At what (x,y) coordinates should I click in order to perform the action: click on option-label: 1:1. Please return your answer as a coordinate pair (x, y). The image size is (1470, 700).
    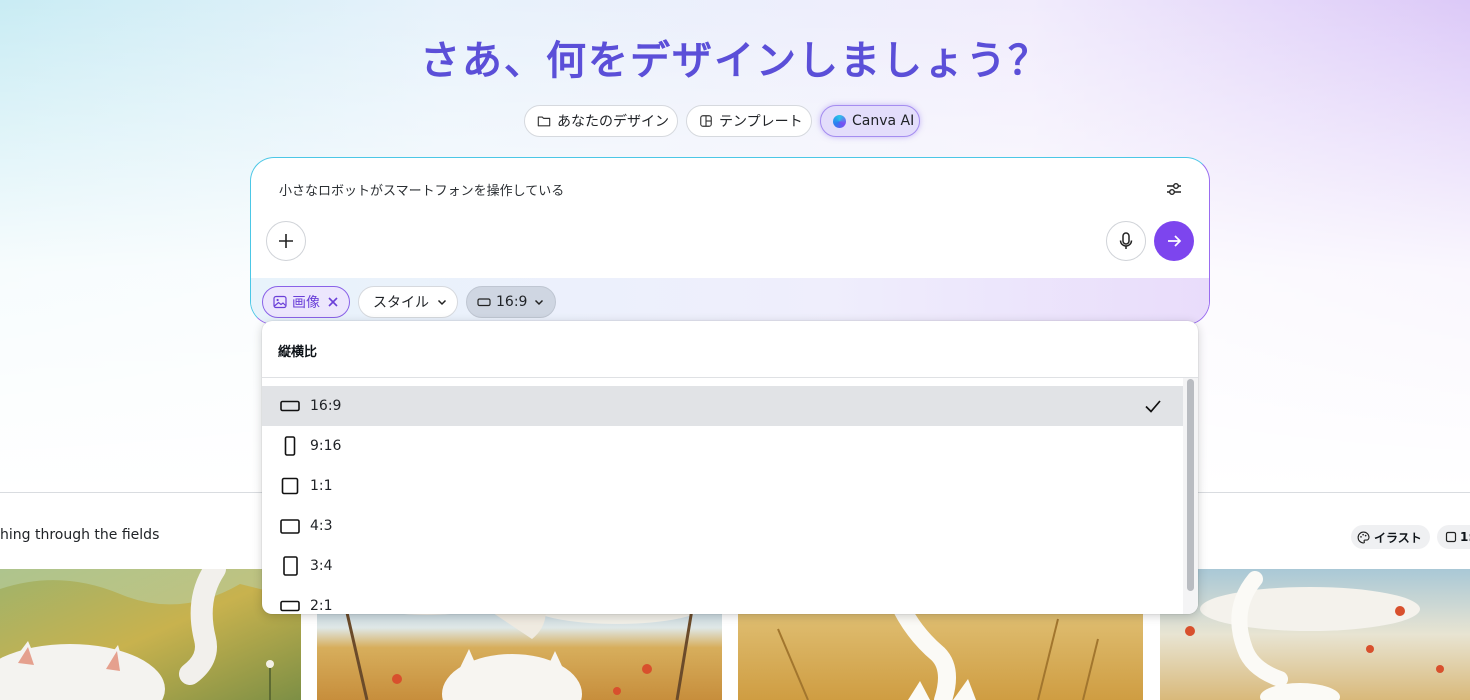
    Looking at the image, I should click on (321, 486).